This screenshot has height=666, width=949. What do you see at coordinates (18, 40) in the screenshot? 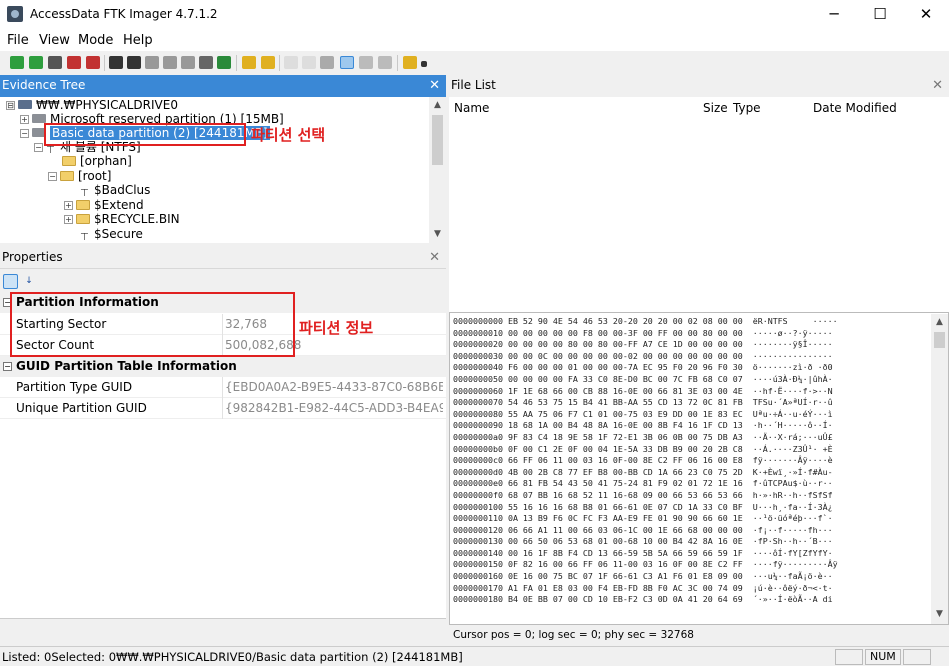
I see `menu-file: File` at bounding box center [18, 40].